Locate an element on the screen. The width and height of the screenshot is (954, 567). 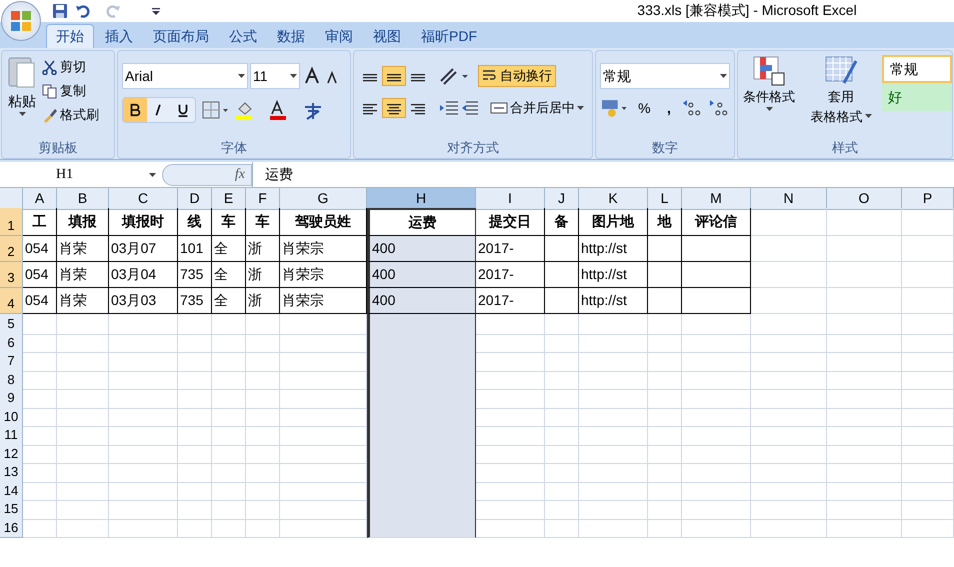
column-header: L is located at coordinates (665, 199).